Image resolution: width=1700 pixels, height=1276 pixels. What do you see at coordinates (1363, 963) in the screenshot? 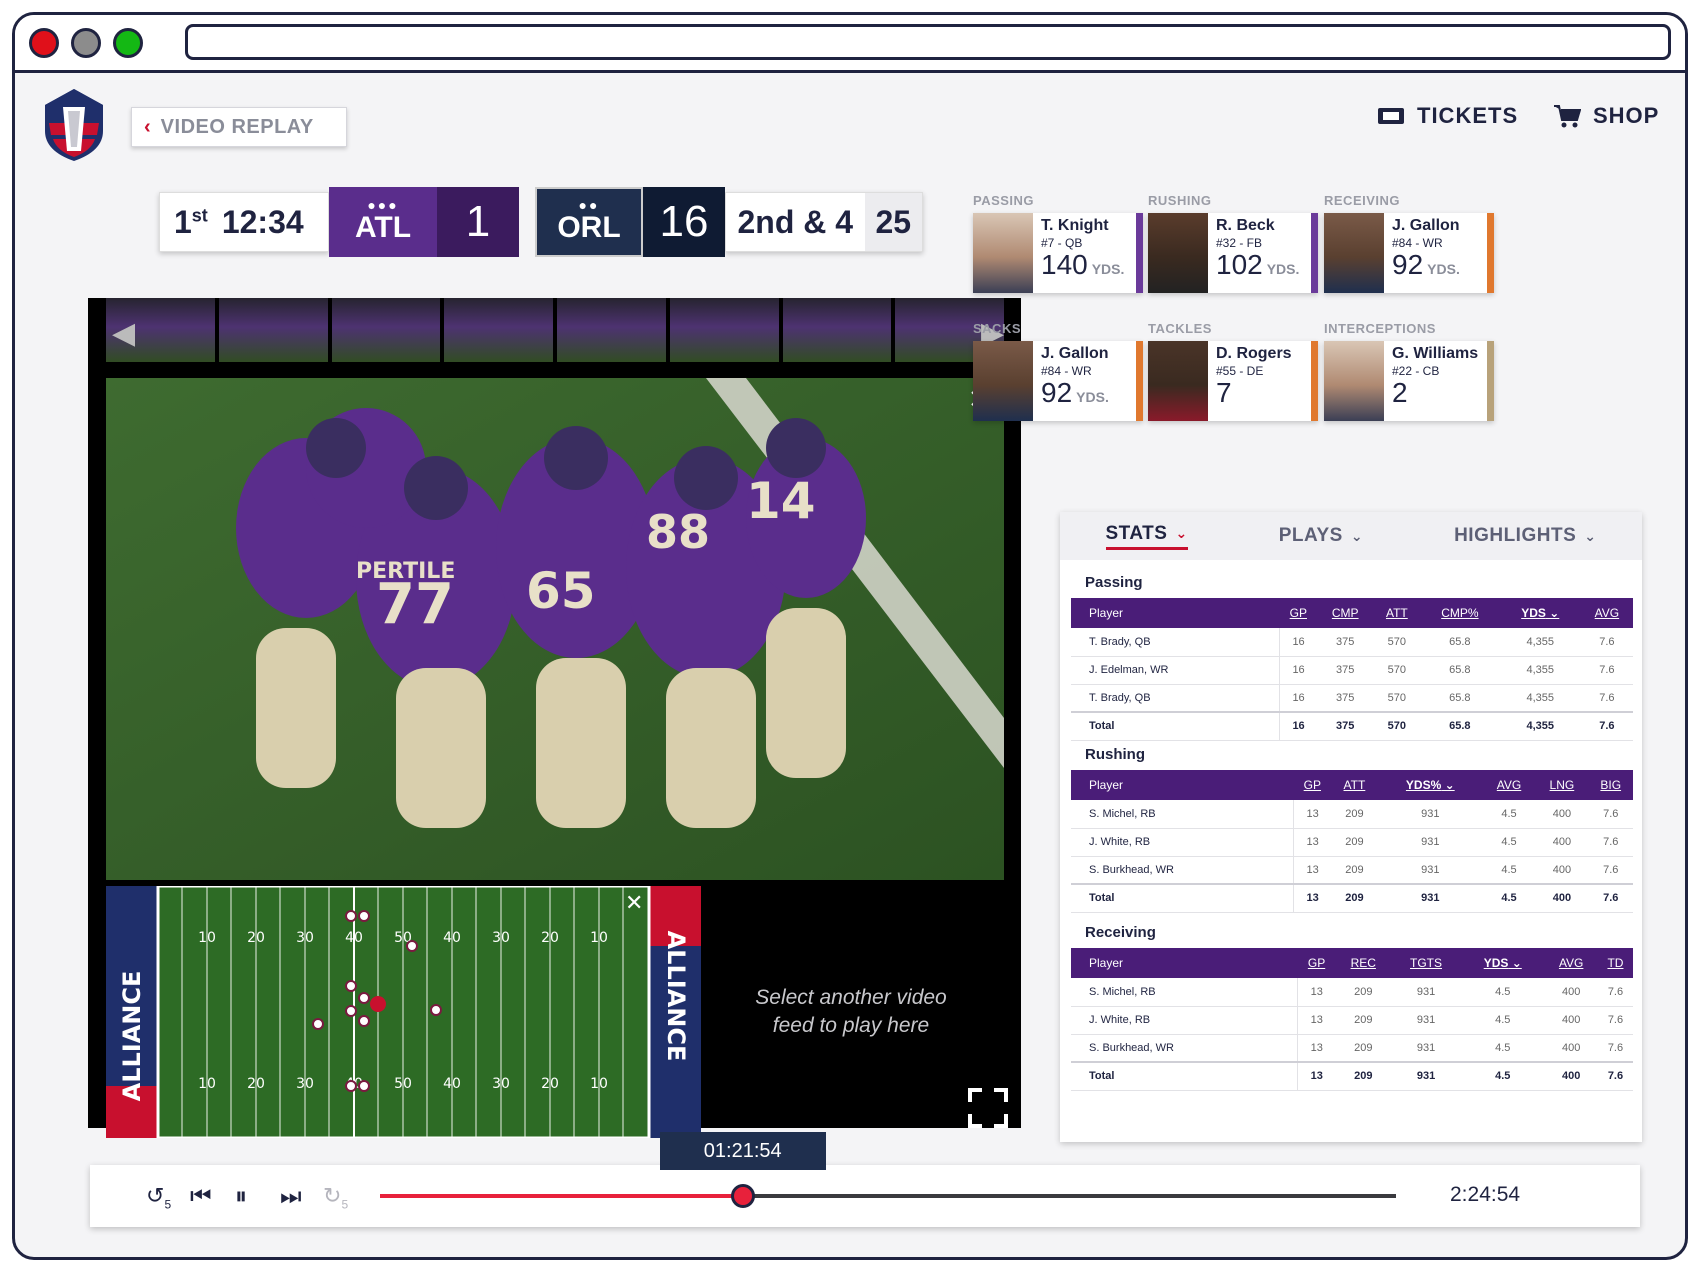
I see `sort-rec: REC` at bounding box center [1363, 963].